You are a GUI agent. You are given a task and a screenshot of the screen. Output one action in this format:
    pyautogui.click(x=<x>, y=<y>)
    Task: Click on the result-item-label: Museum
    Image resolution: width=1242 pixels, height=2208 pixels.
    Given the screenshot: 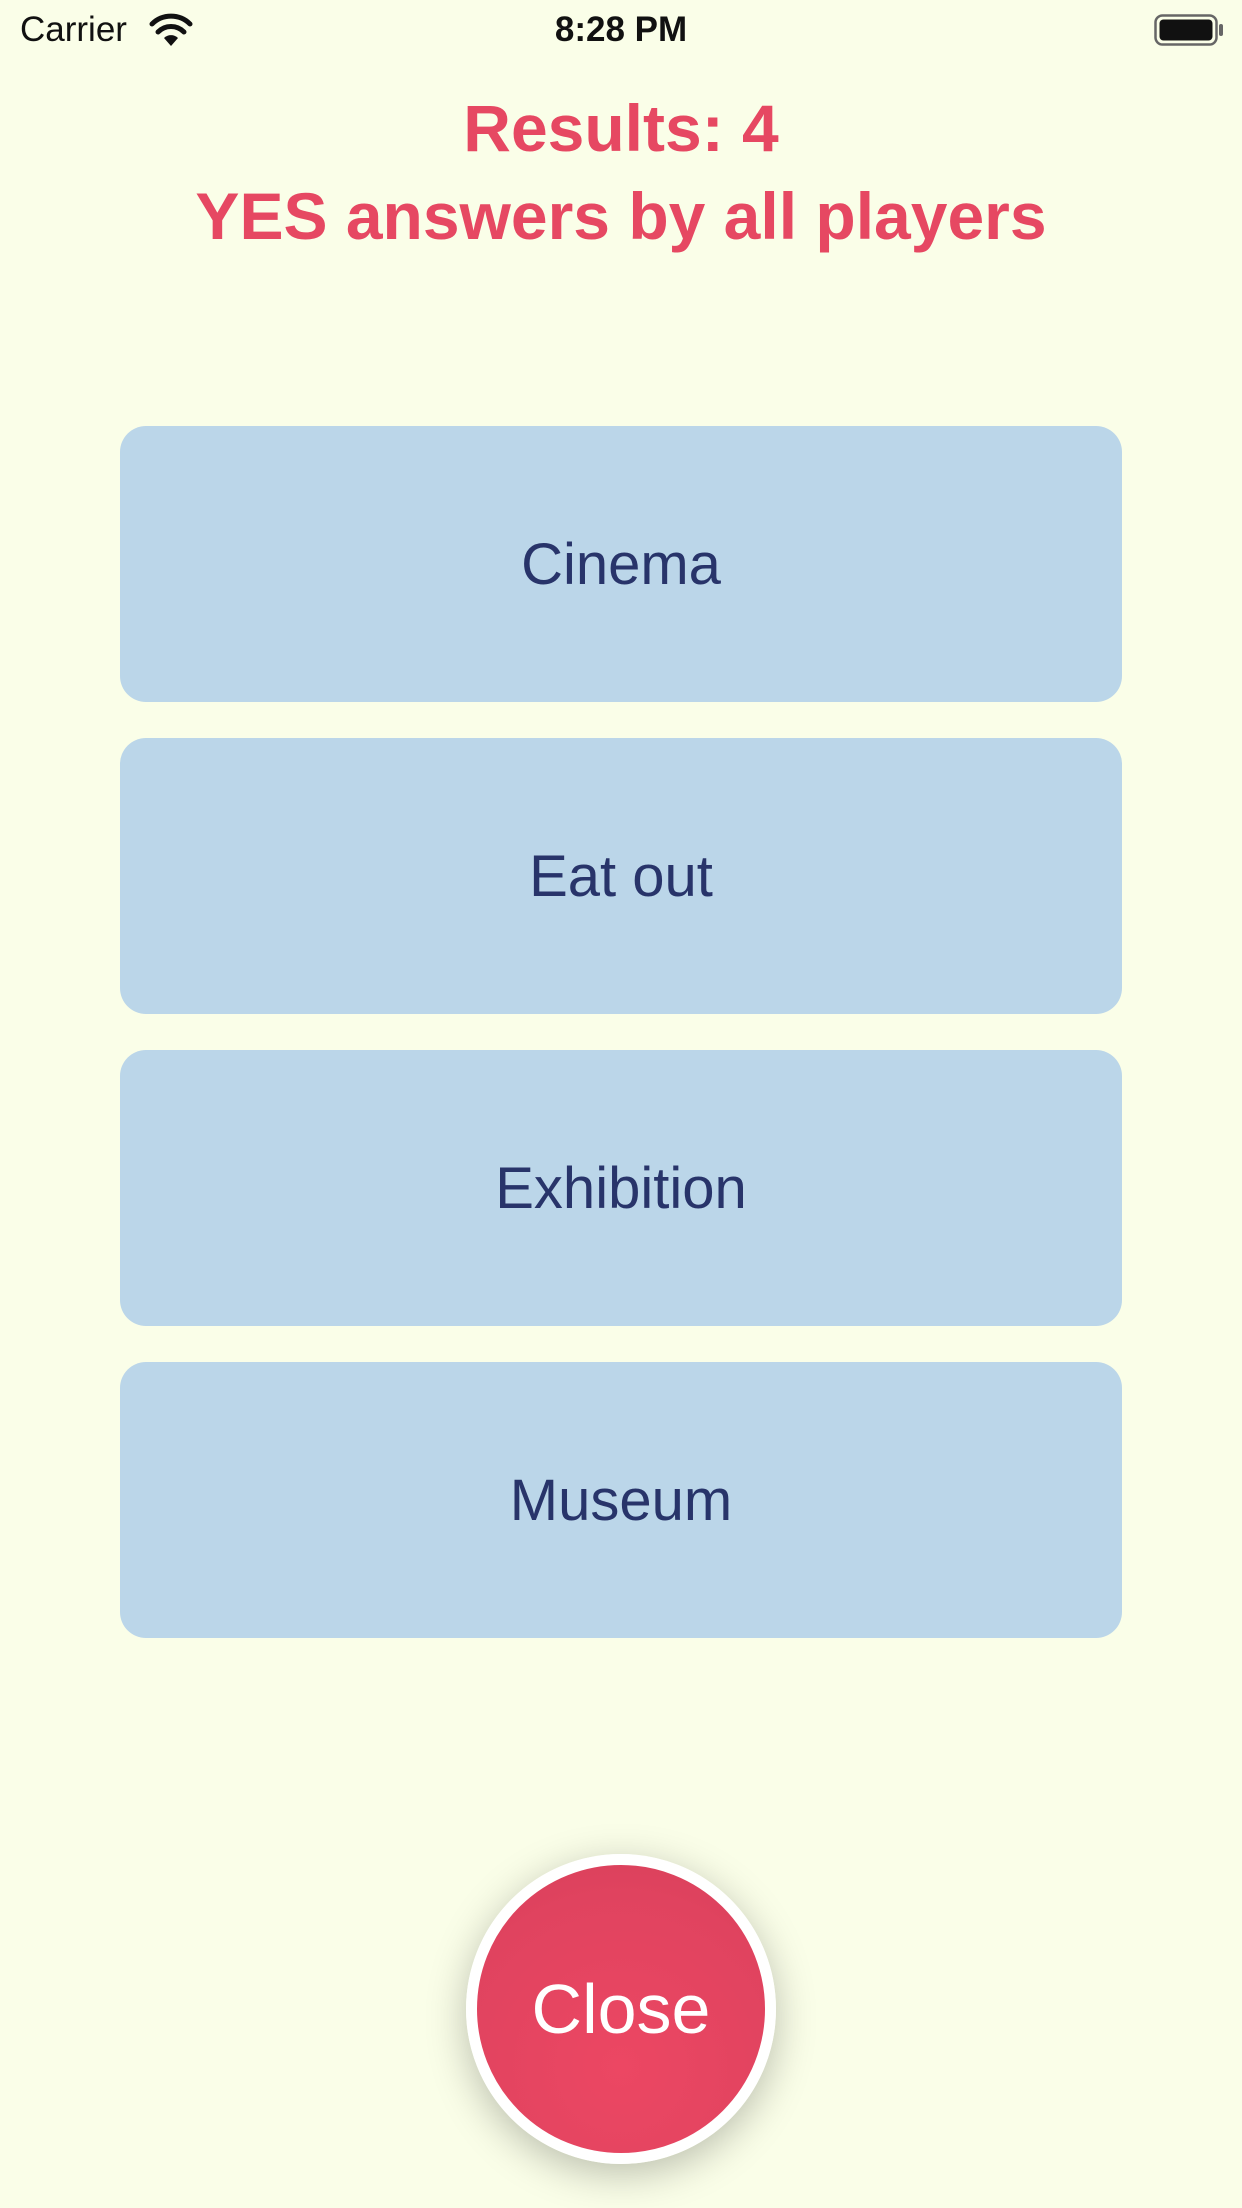 What is the action you would take?
    pyautogui.click(x=621, y=1500)
    